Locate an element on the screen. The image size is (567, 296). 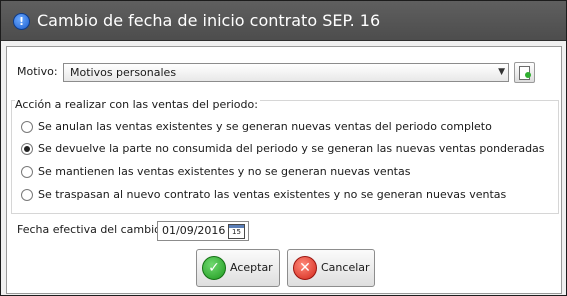
calendar-day: 15 is located at coordinates (236, 232).